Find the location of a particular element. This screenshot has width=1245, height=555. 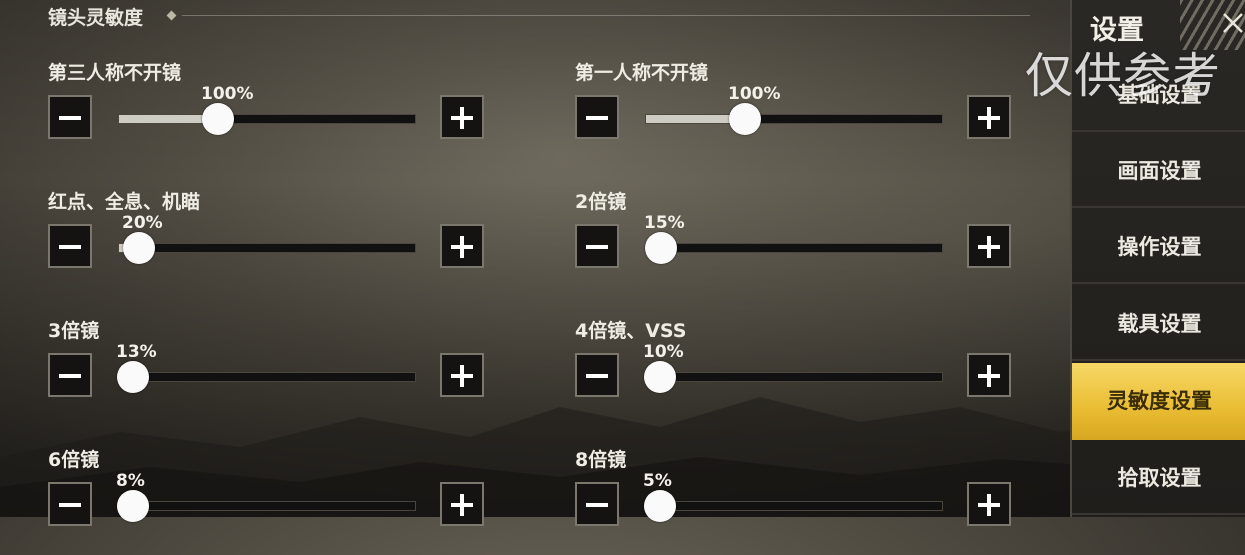

menu-item: 灵敏度设置 is located at coordinates (1158, 401).